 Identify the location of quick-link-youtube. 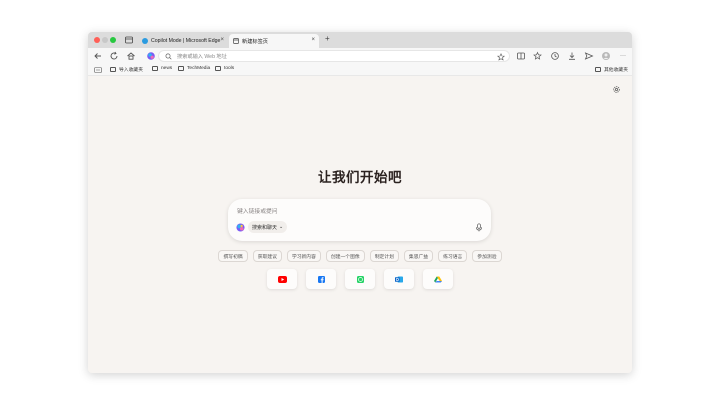
(282, 279).